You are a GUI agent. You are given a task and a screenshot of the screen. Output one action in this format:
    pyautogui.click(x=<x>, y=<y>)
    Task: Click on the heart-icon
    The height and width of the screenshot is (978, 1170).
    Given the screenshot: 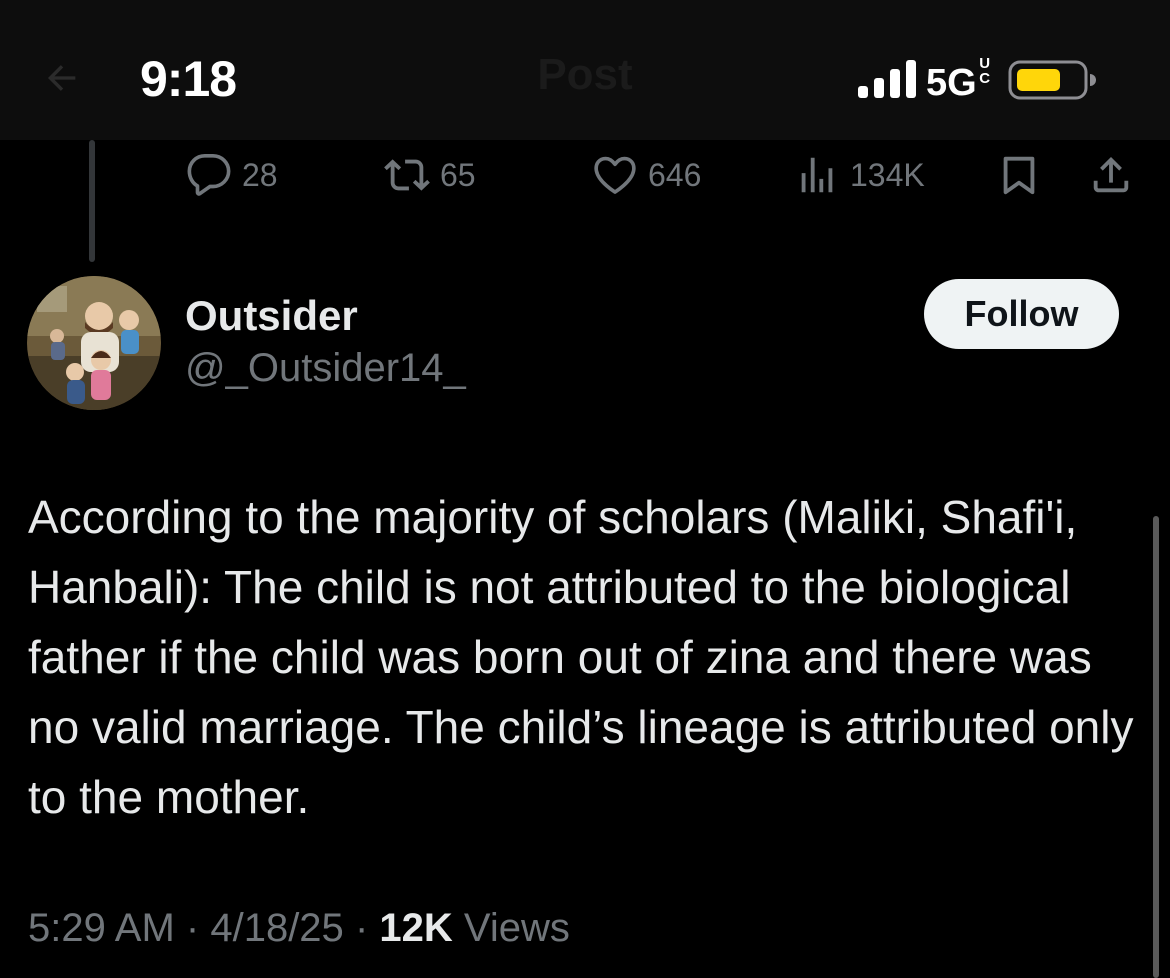 What is the action you would take?
    pyautogui.click(x=615, y=175)
    